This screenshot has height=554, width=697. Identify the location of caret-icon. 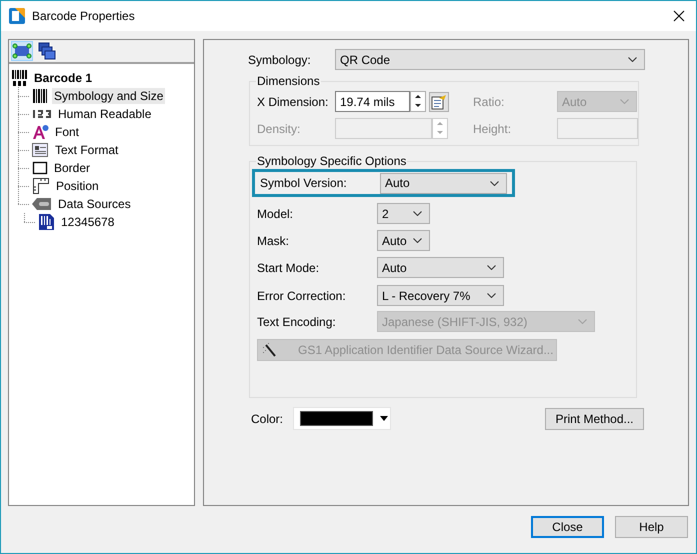
(384, 418).